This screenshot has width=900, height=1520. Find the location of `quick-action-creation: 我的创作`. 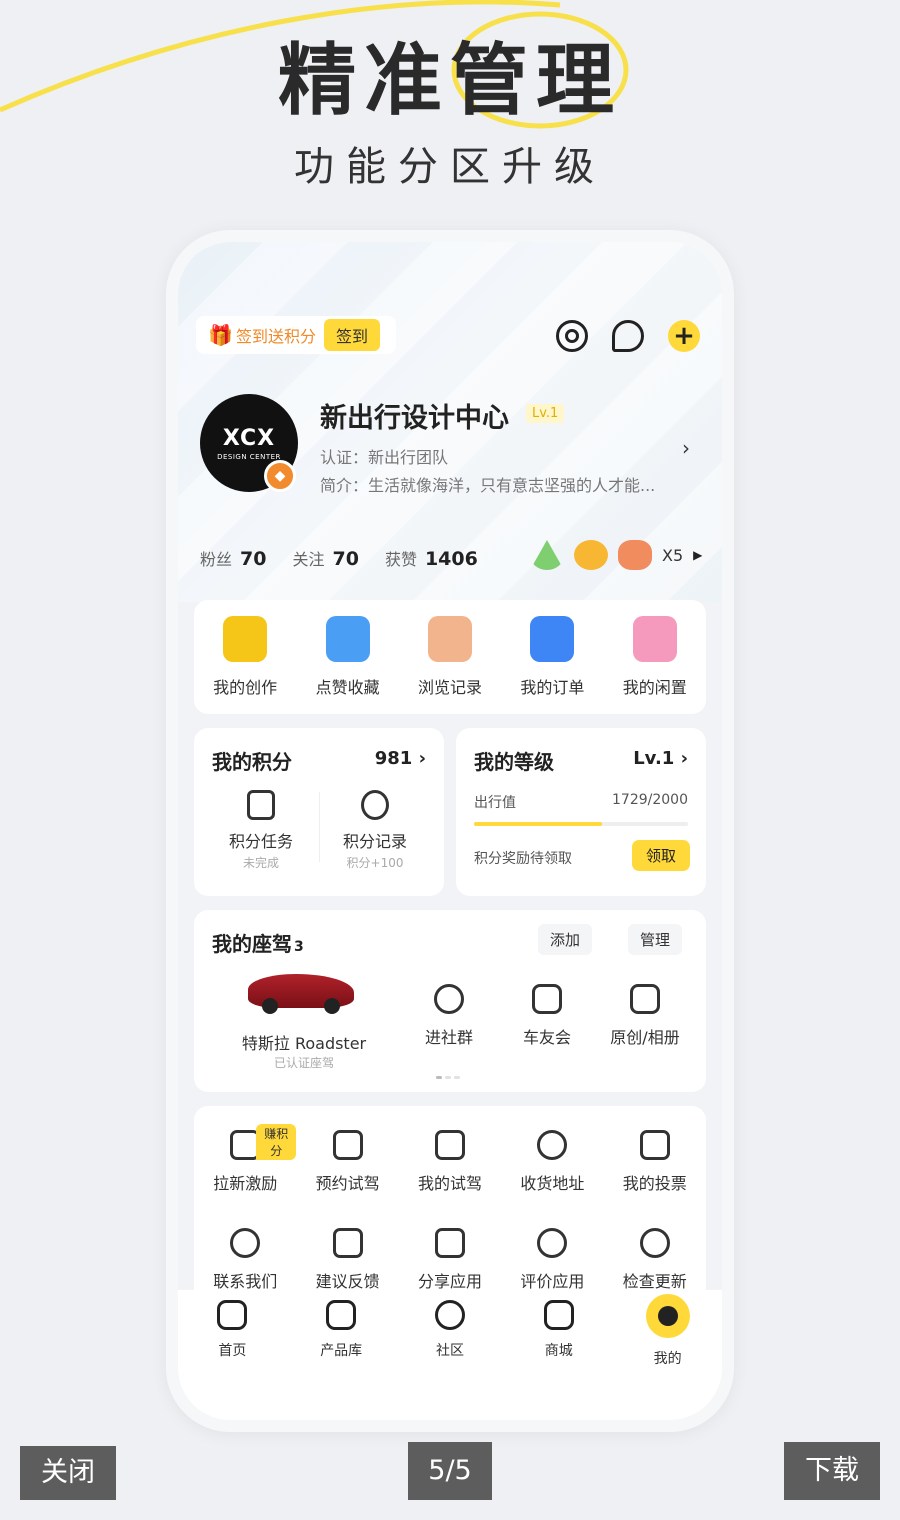

quick-action-creation: 我的创作 is located at coordinates (245, 665).